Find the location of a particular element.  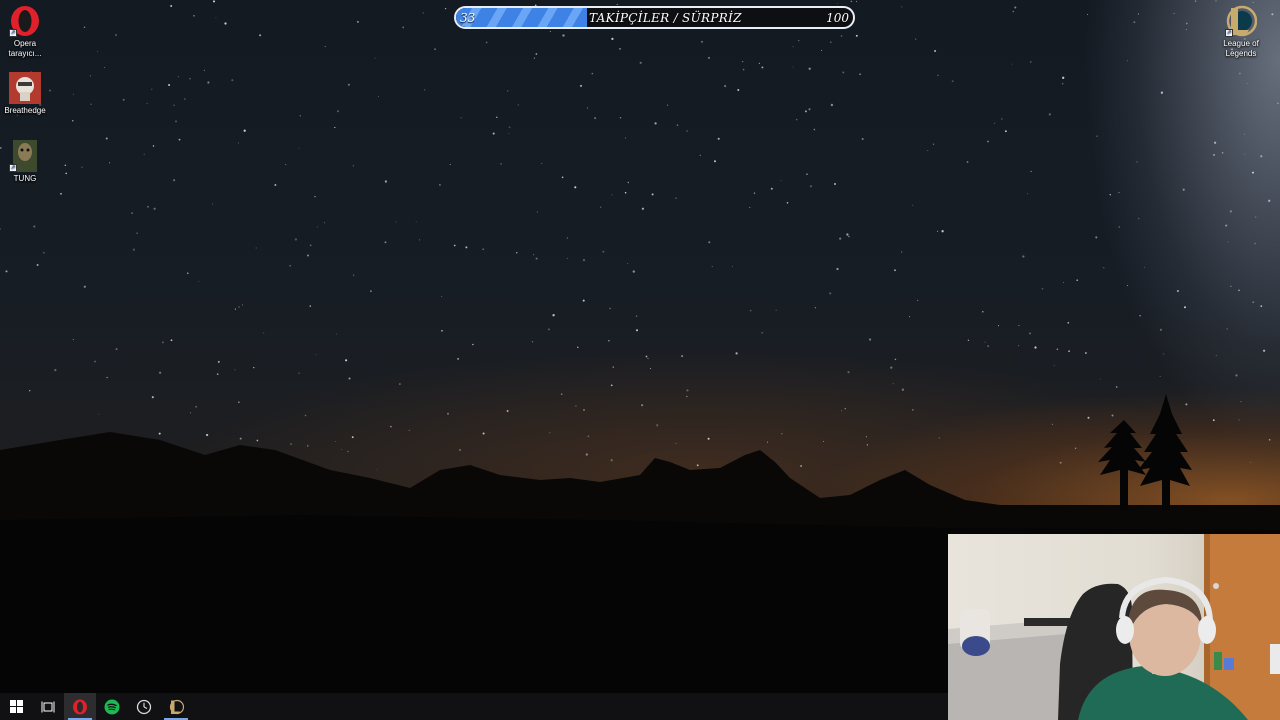

desktop-icon-tung: ↗ TUNG is located at coordinates (25, 162).